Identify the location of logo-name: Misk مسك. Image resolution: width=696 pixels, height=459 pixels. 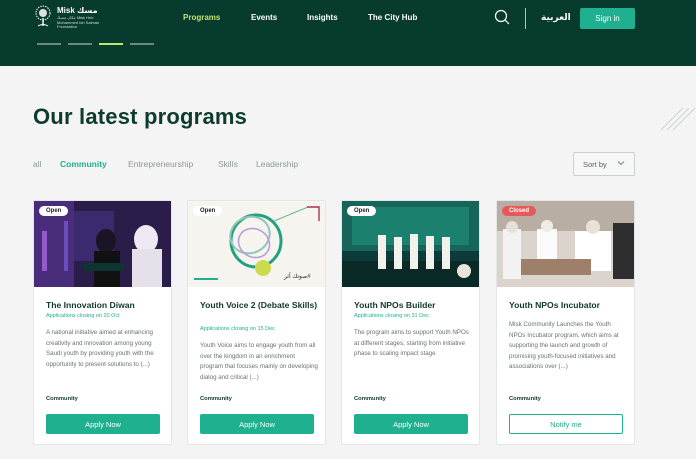
(77, 10).